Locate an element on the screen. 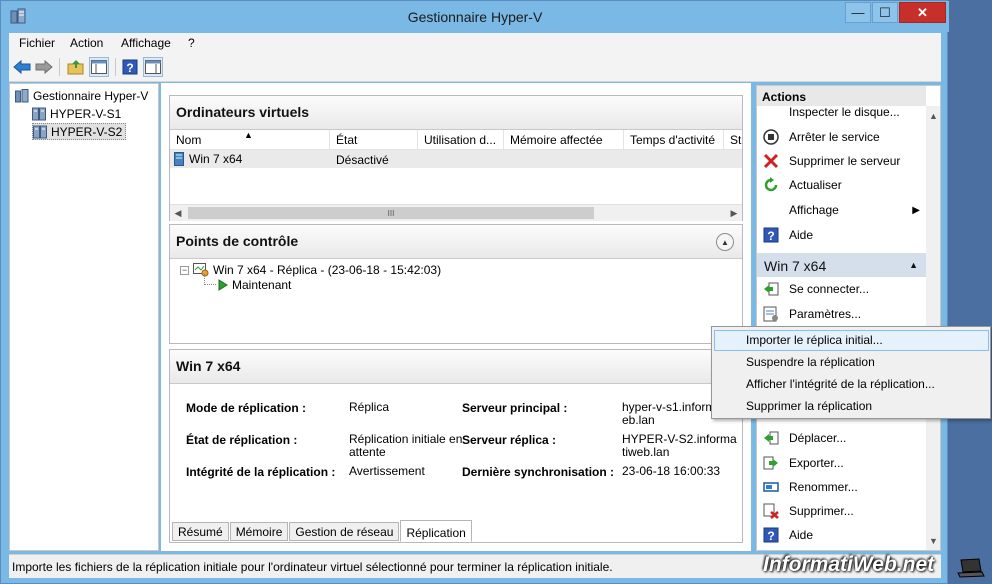 The image size is (992, 584). tab-memoire: Mémoire is located at coordinates (259, 531).